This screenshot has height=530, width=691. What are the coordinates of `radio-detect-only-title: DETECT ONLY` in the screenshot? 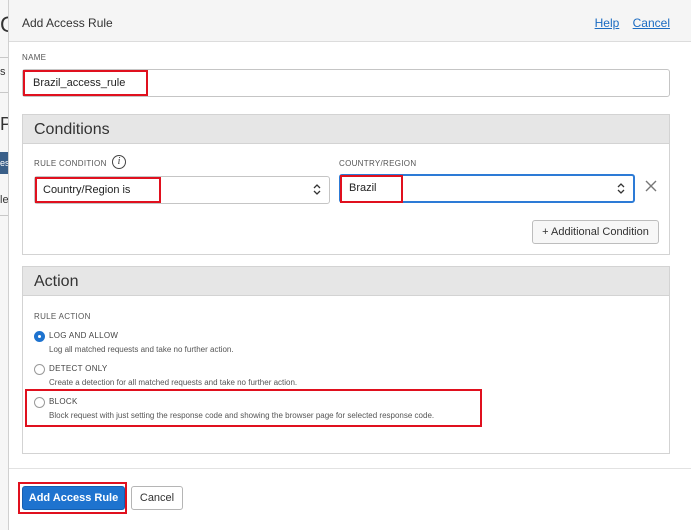 It's located at (78, 368).